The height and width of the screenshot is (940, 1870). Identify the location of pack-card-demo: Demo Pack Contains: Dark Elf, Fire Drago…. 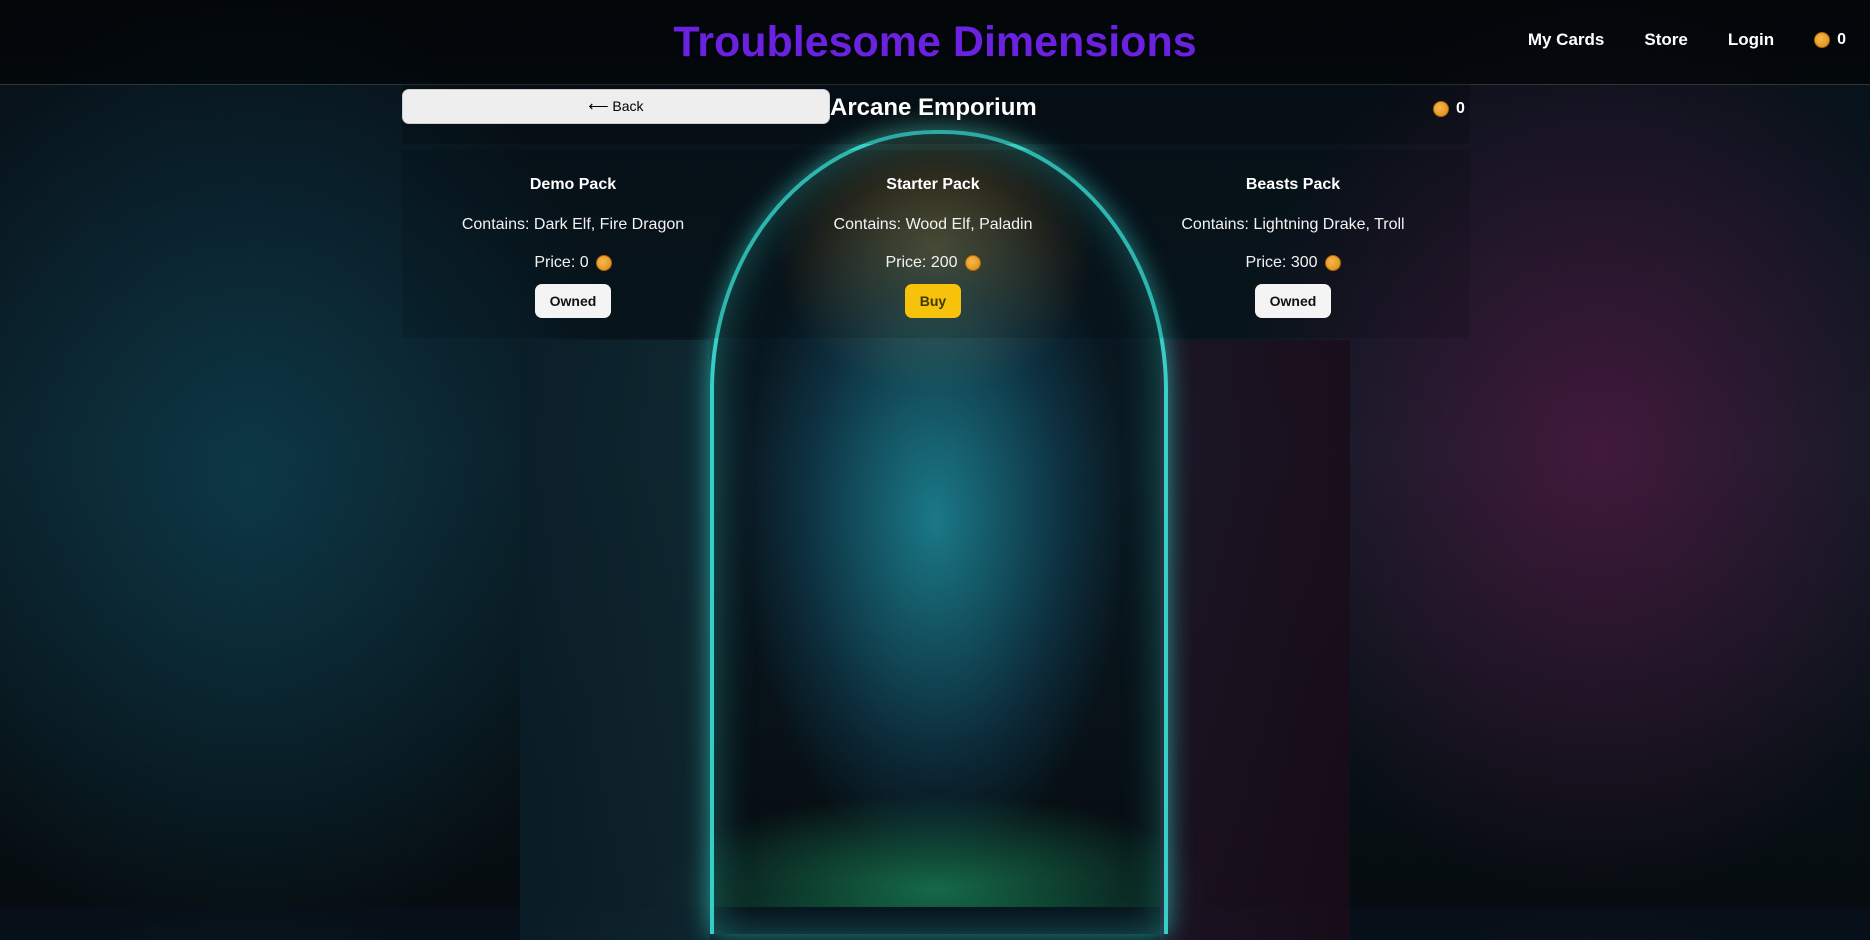
(573, 247).